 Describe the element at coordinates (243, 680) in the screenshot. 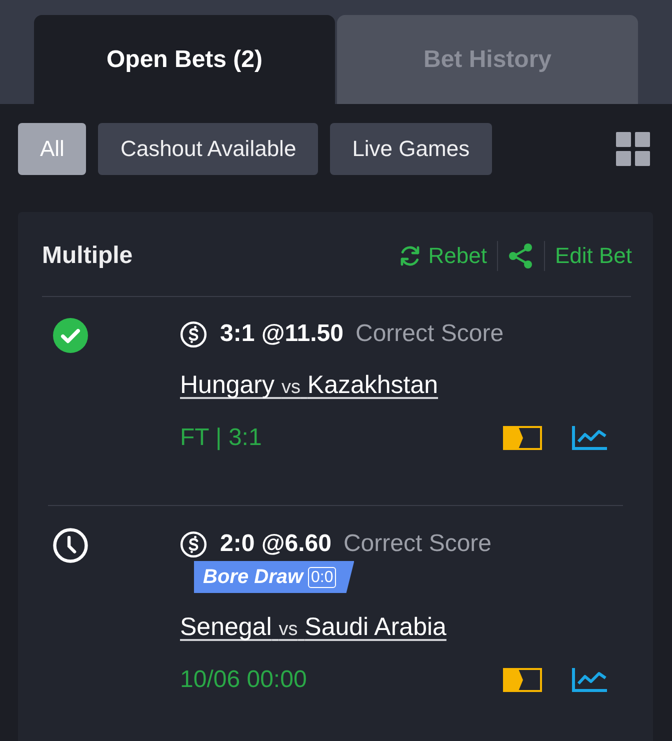

I see `match-status: 10/06 00:00` at that location.